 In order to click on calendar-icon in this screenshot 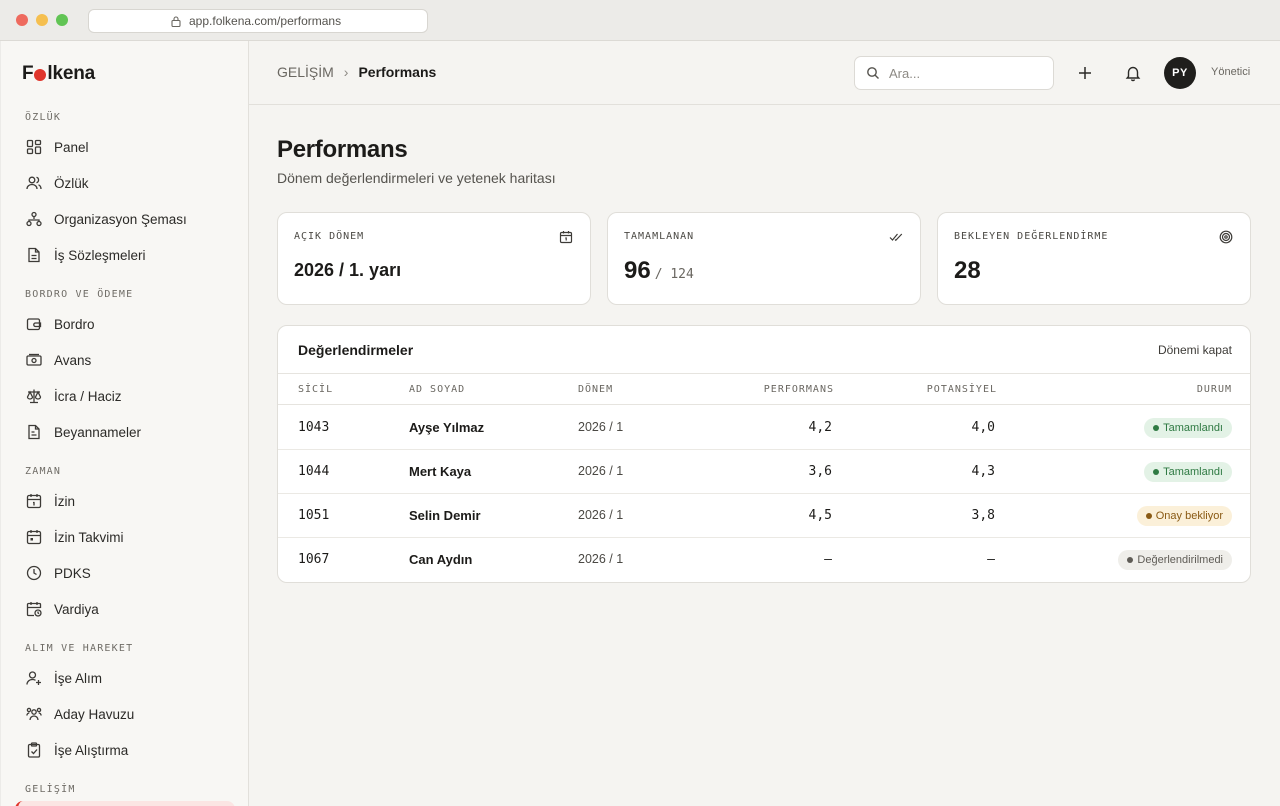, I will do `click(34, 501)`.